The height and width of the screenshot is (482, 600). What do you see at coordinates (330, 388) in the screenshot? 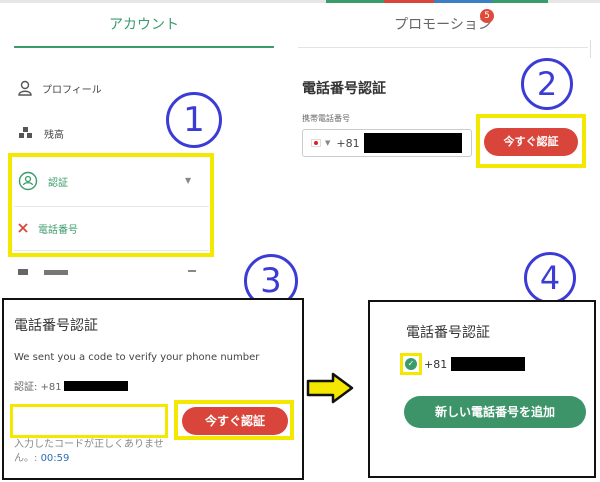
I see `arrow-right-icon` at bounding box center [330, 388].